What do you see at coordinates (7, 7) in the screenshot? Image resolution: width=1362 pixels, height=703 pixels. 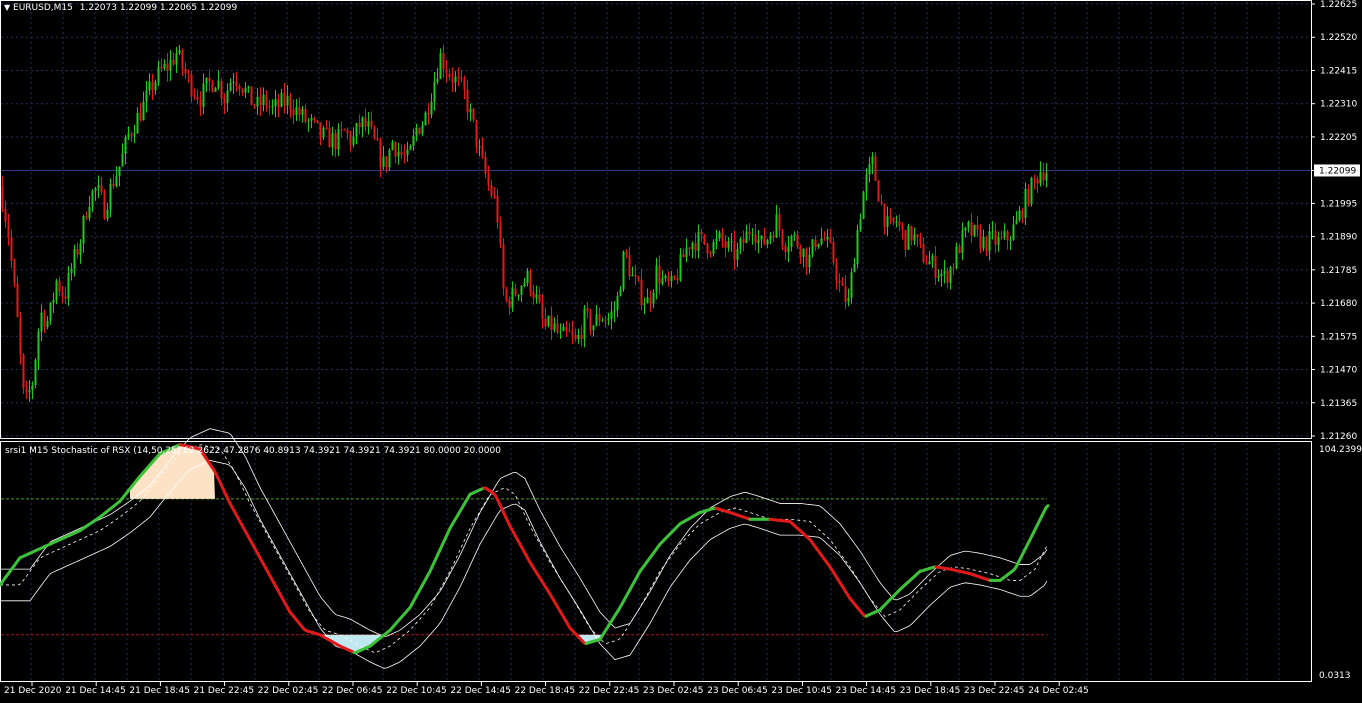 I see `triangle-down-icon: ▼` at bounding box center [7, 7].